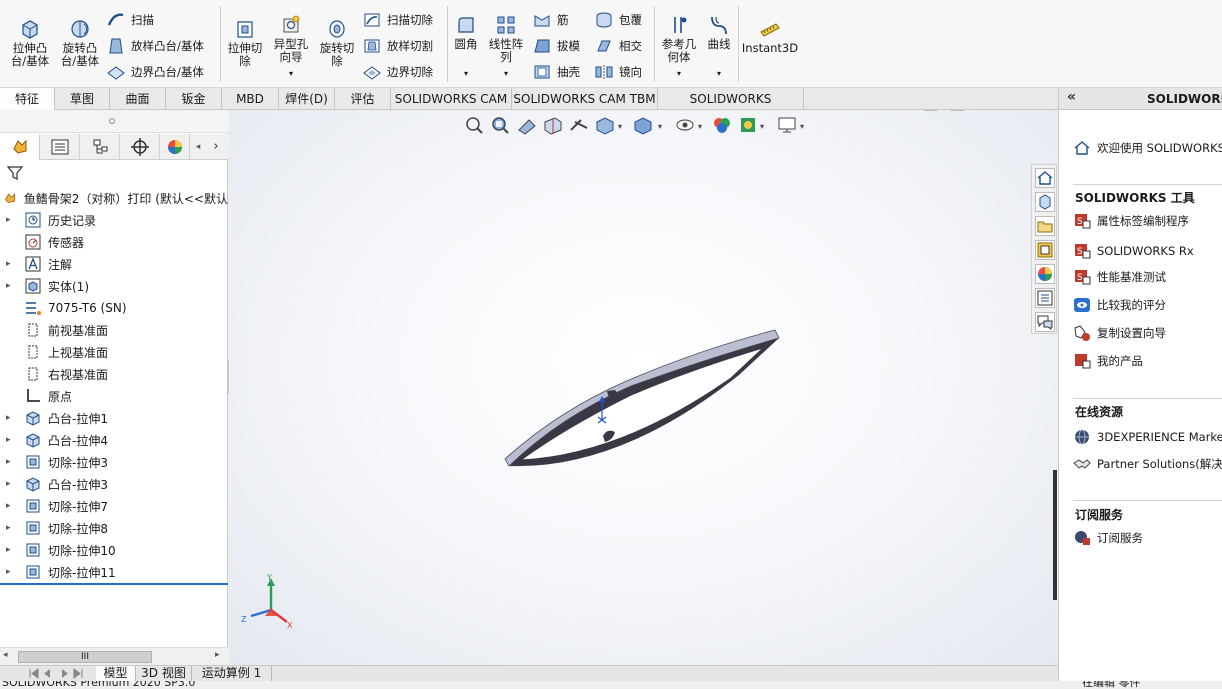 This screenshot has height=689, width=1222. What do you see at coordinates (689, 125) in the screenshot?
I see `hide-show-items-icon: ▾` at bounding box center [689, 125].